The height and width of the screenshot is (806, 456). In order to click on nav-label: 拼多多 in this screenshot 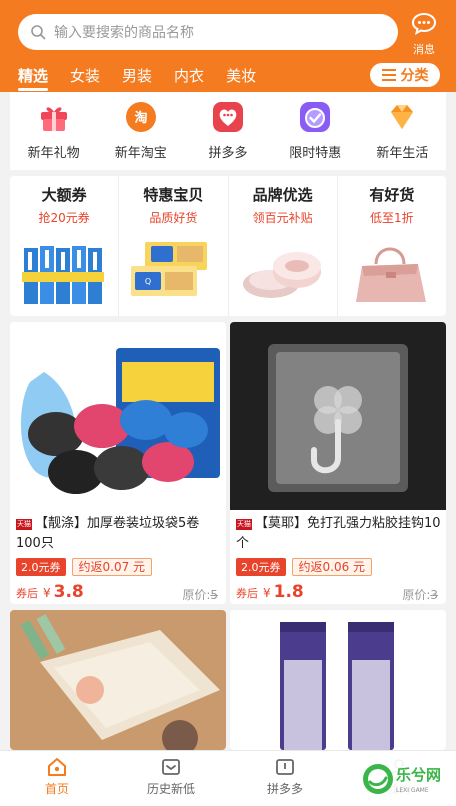, I will do `click(284, 789)`.